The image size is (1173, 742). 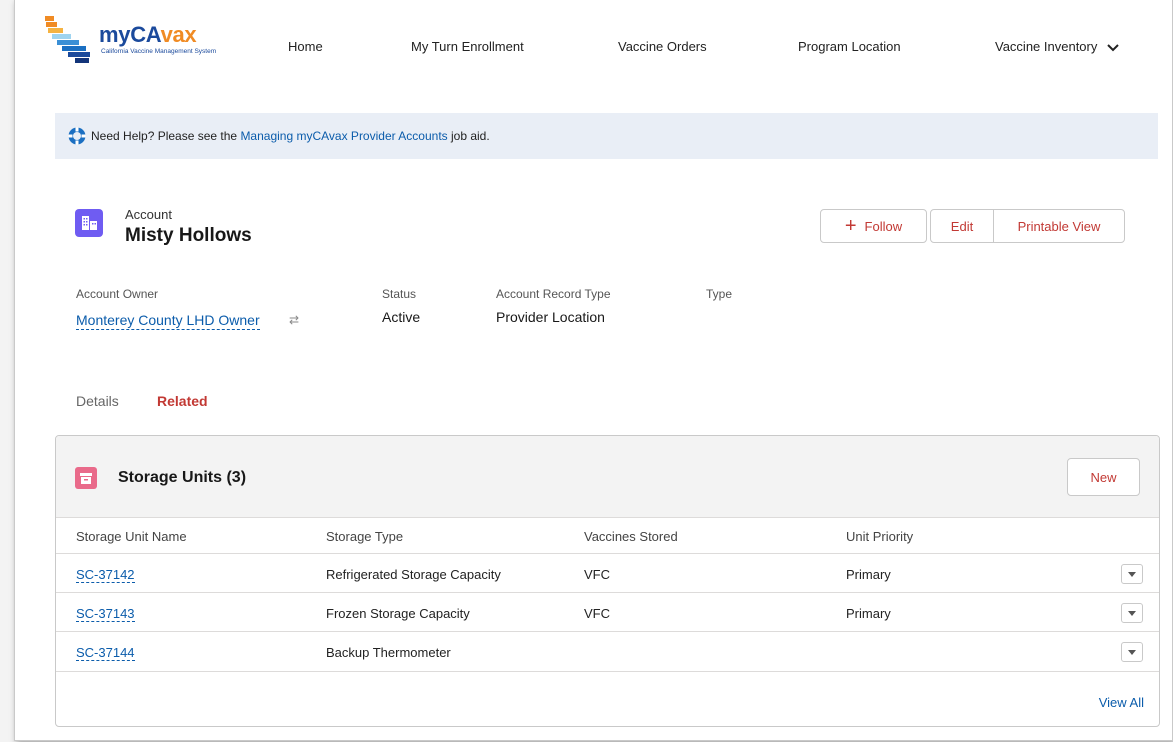 What do you see at coordinates (148, 214) in the screenshot?
I see `record-type-label: Account` at bounding box center [148, 214].